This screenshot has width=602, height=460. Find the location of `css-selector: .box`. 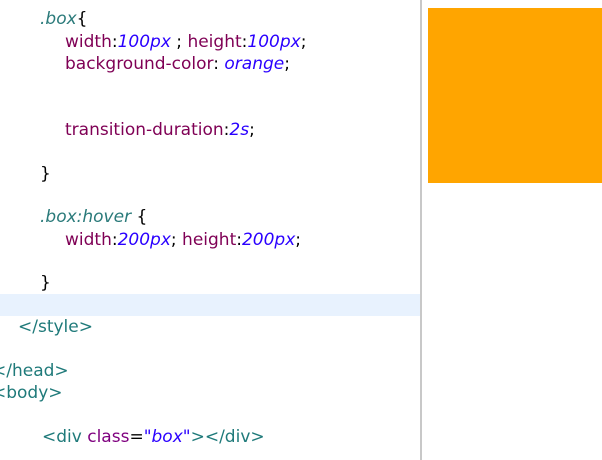

css-selector: .box is located at coordinates (58, 19).